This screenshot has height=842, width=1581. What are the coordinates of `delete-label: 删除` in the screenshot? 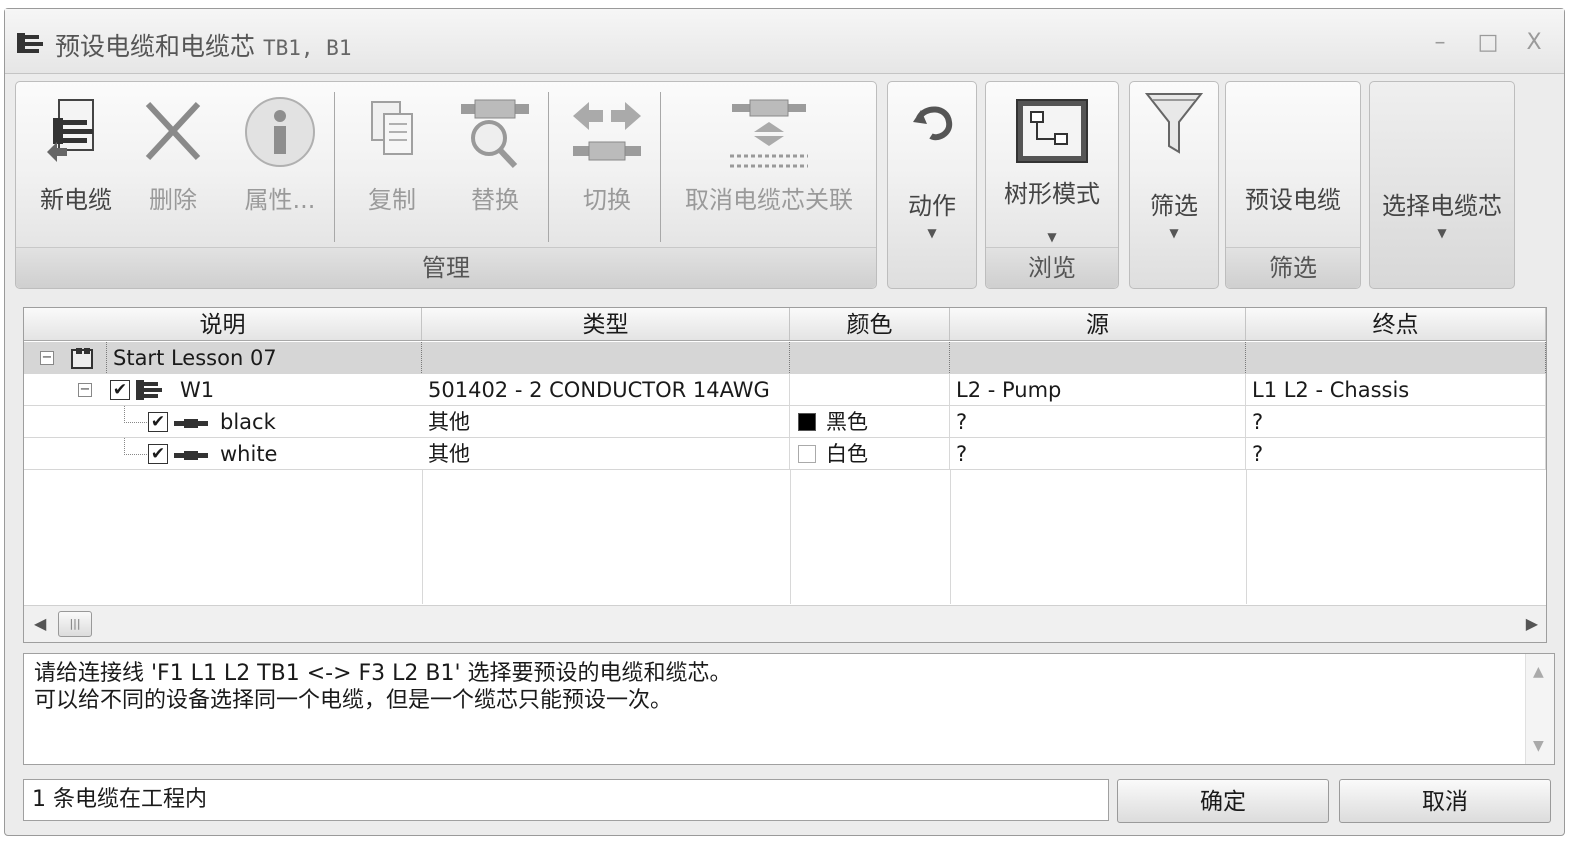 It's located at (173, 200).